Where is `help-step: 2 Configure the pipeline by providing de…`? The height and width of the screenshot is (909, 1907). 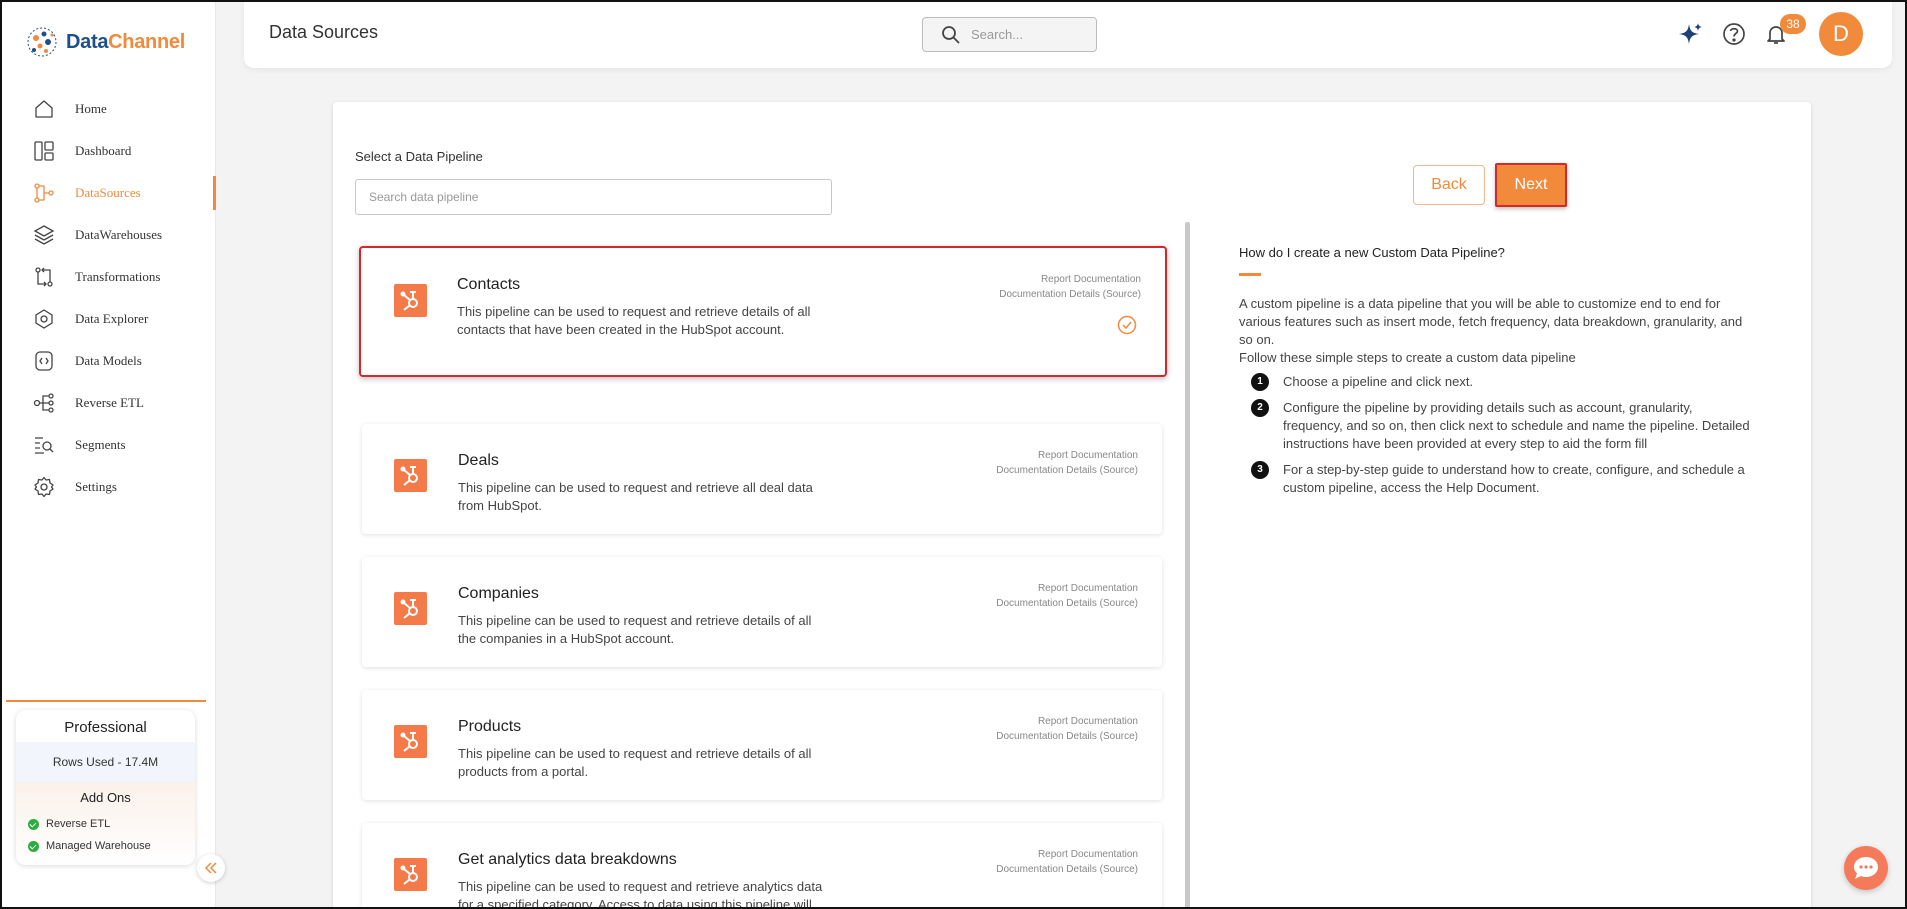
help-step: 2 Configure the pipeline by providing de… is located at coordinates (1501, 426).